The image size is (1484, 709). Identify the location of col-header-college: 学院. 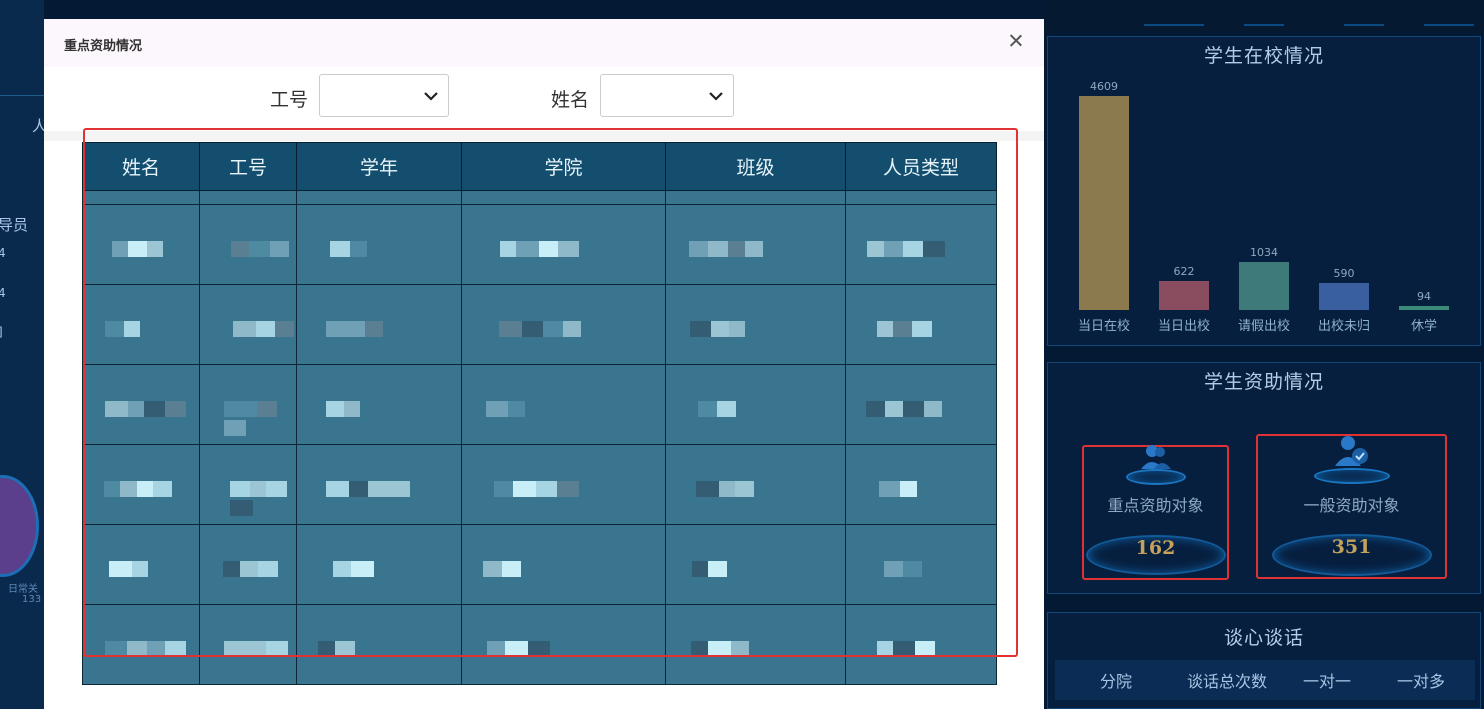
(563, 166).